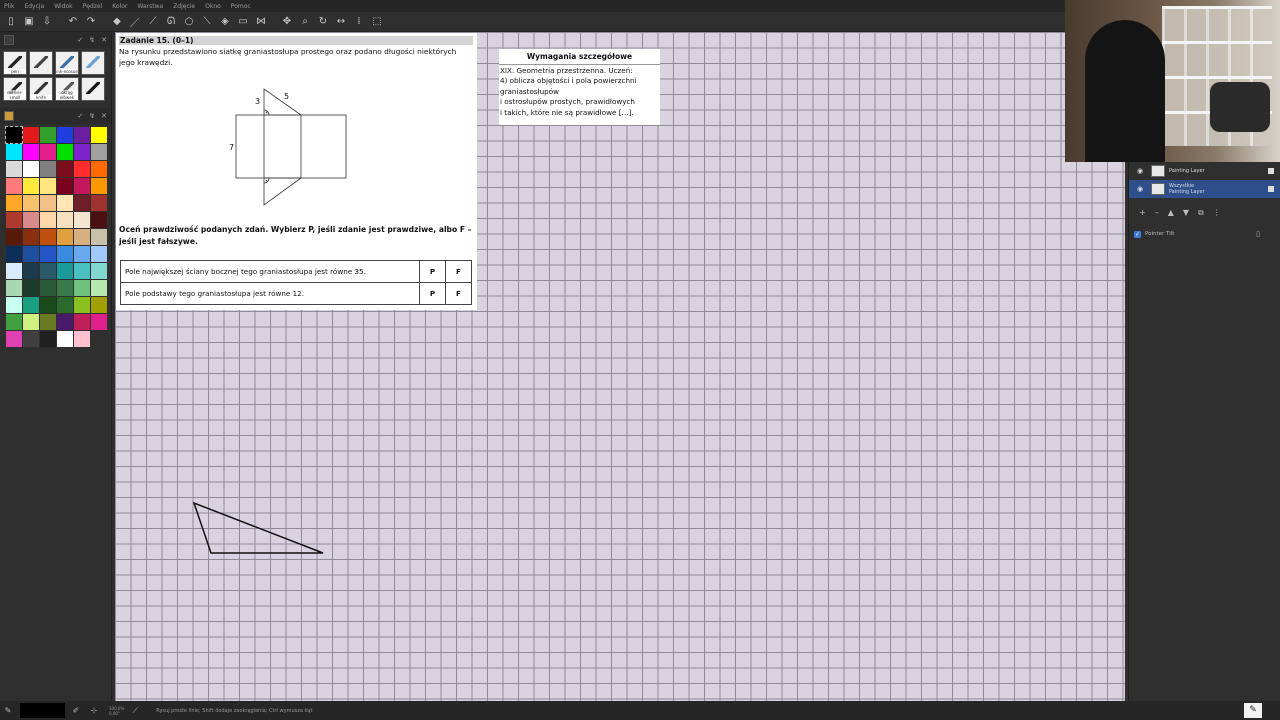 This screenshot has width=1280, height=720. What do you see at coordinates (15, 63) in the screenshot?
I see `pen-brush-icon: pen` at bounding box center [15, 63].